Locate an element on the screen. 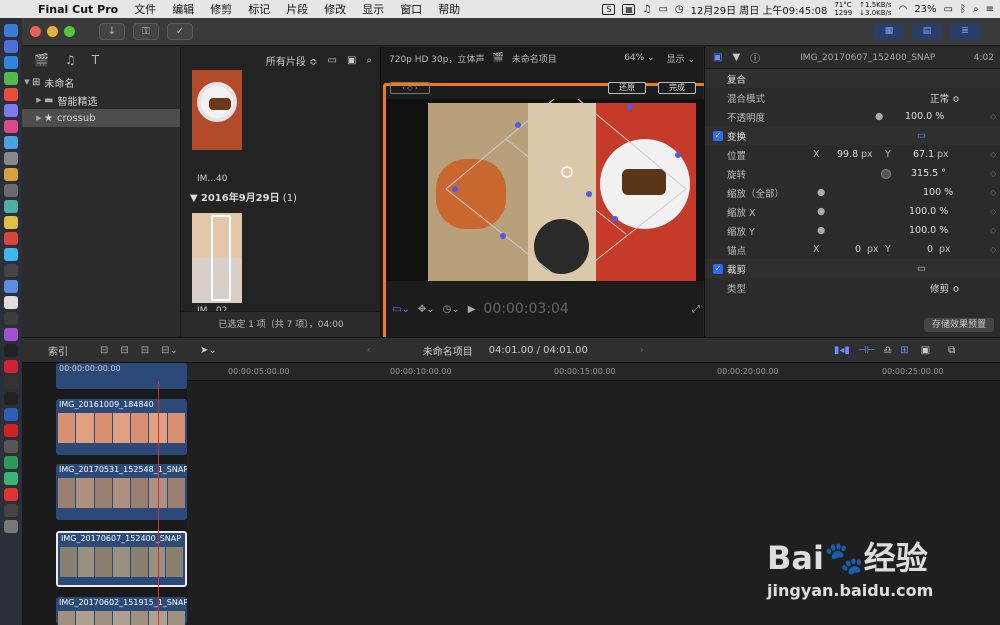  s-app-icon: S is located at coordinates (609, 9).